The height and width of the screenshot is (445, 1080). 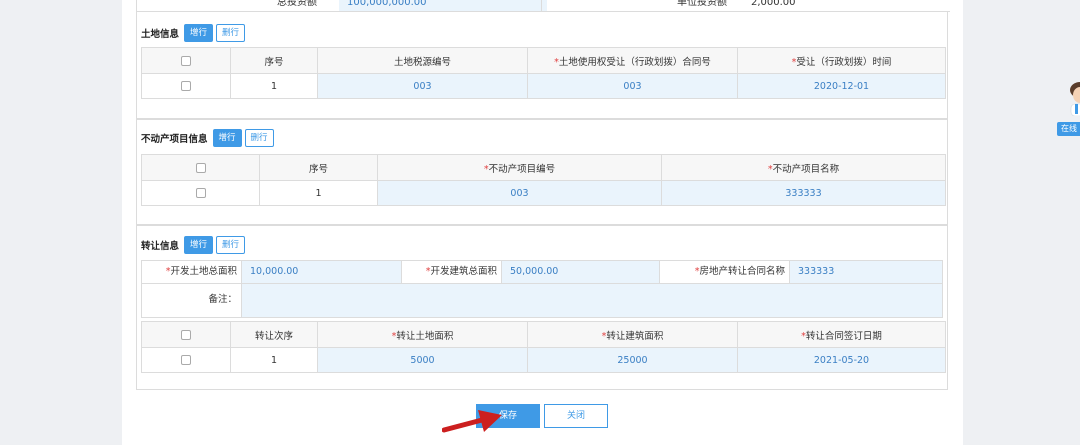 I want to click on table-row: 1 003 003 2020-12-01, so click(x=543, y=86).